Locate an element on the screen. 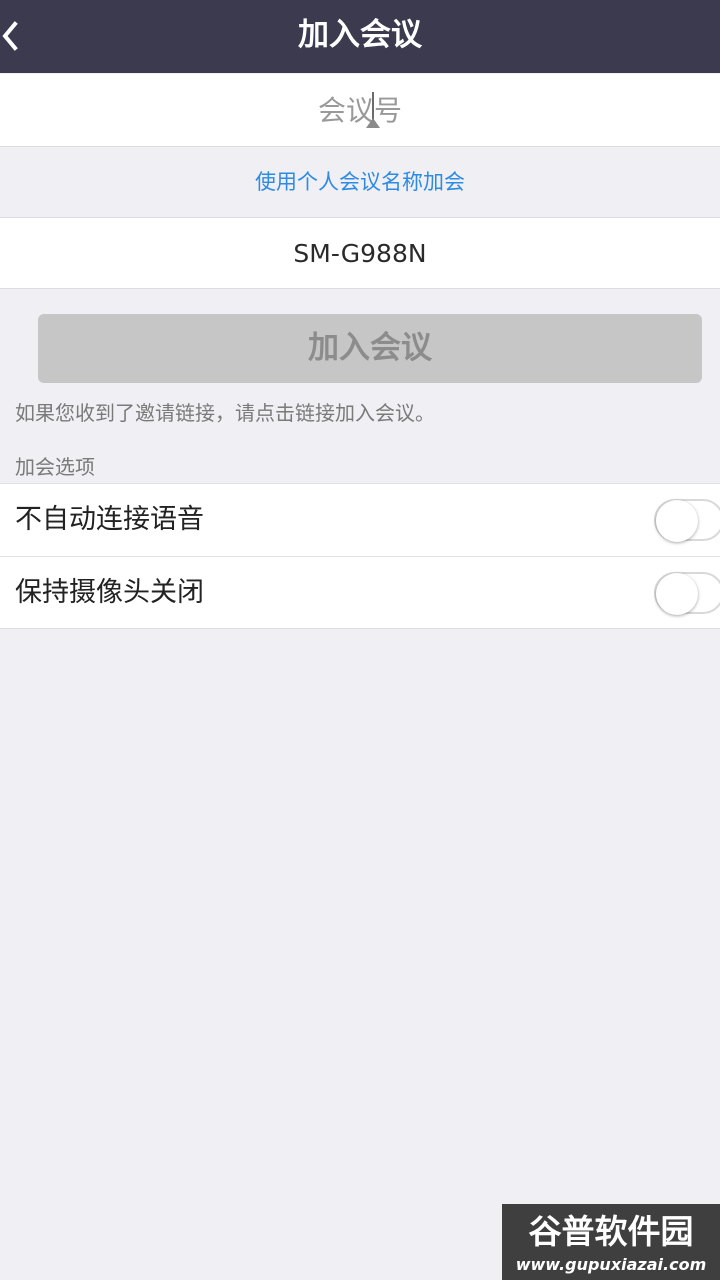 This screenshot has width=720, height=1280. page-title: 加入会议 is located at coordinates (360, 35).